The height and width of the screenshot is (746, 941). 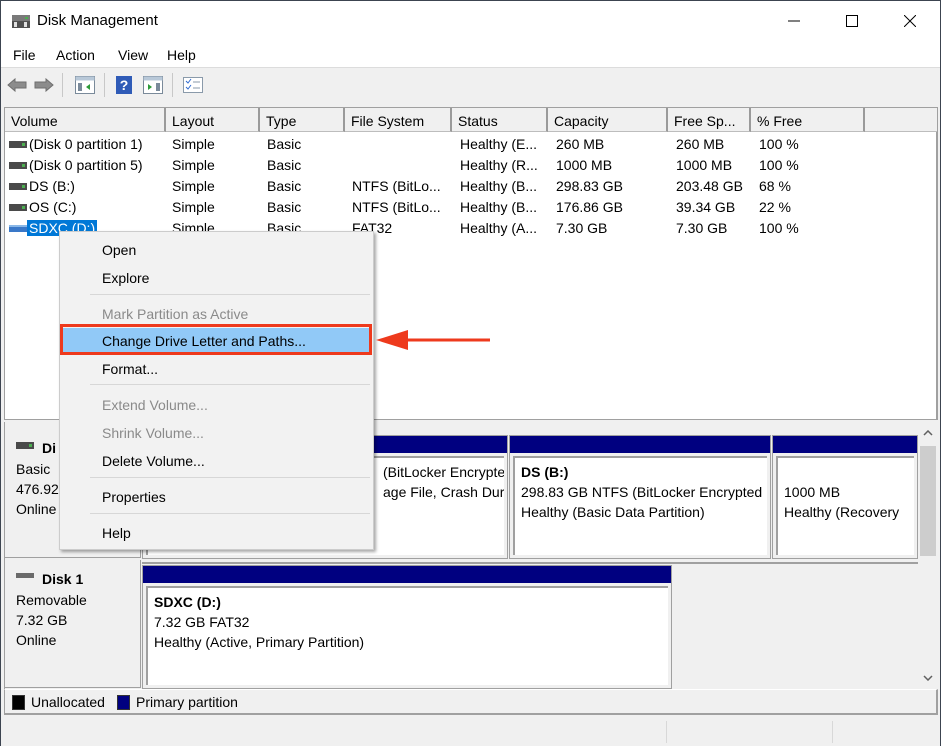 What do you see at coordinates (187, 602) in the screenshot?
I see `partition-title: SDXC (D:)` at bounding box center [187, 602].